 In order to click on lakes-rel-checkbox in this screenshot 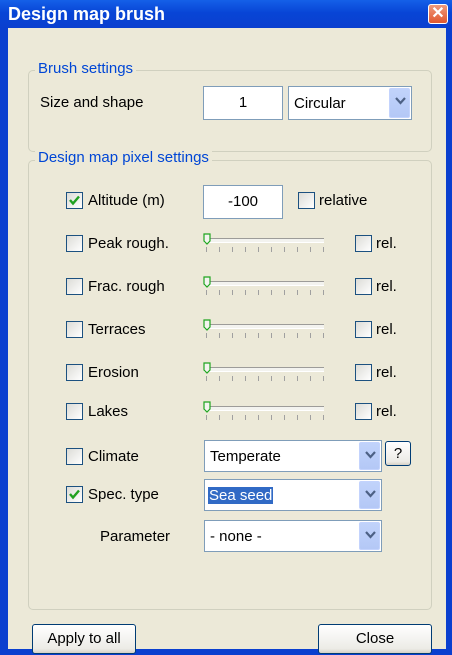, I will do `click(363, 411)`.